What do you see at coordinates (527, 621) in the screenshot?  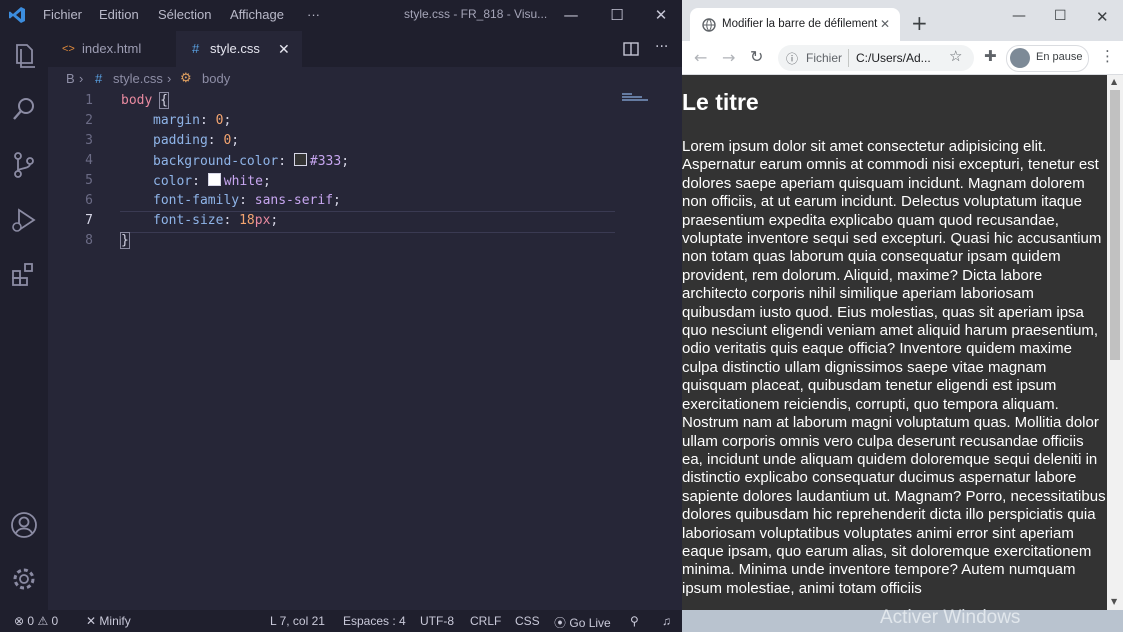 I see `language-mode: CSS` at bounding box center [527, 621].